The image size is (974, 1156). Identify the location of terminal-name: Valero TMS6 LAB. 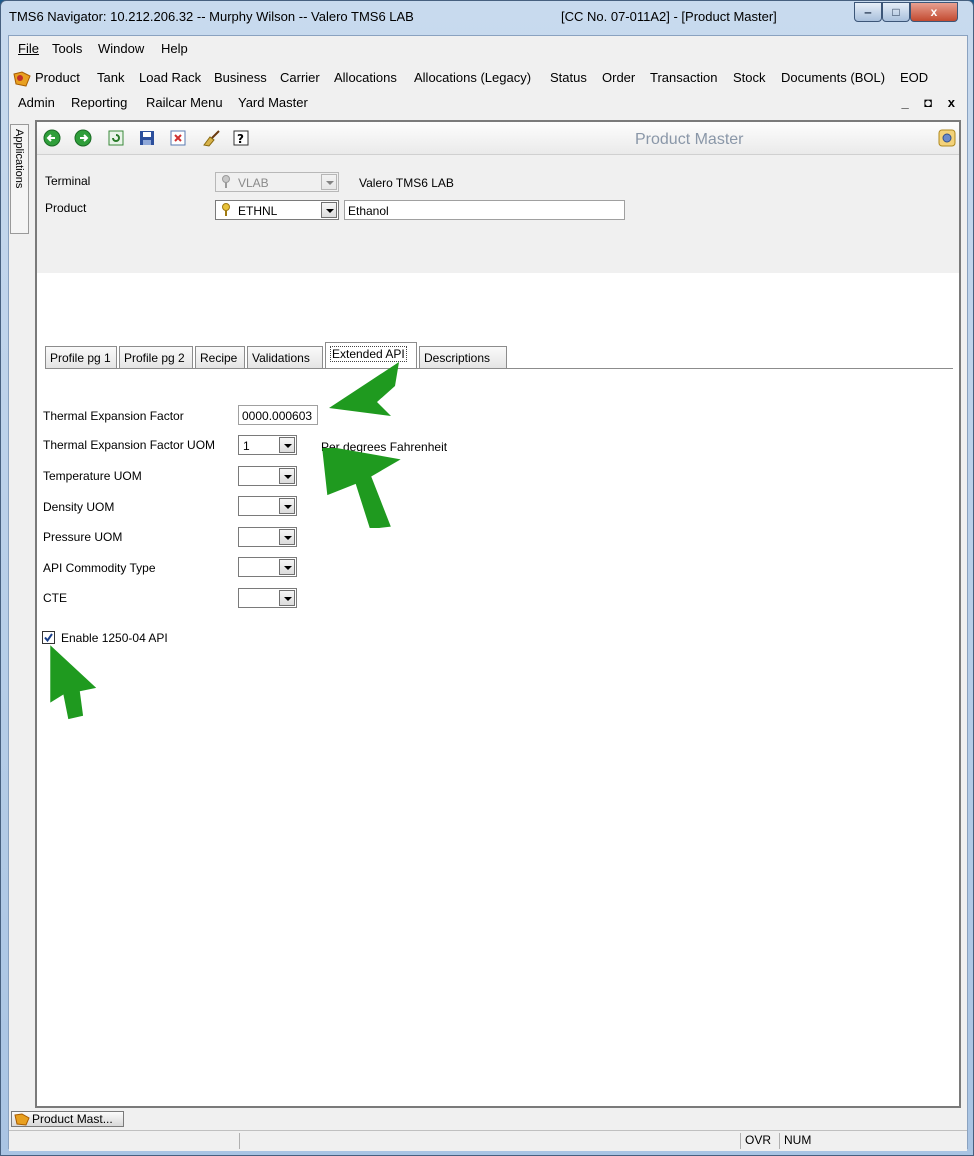
(406, 183).